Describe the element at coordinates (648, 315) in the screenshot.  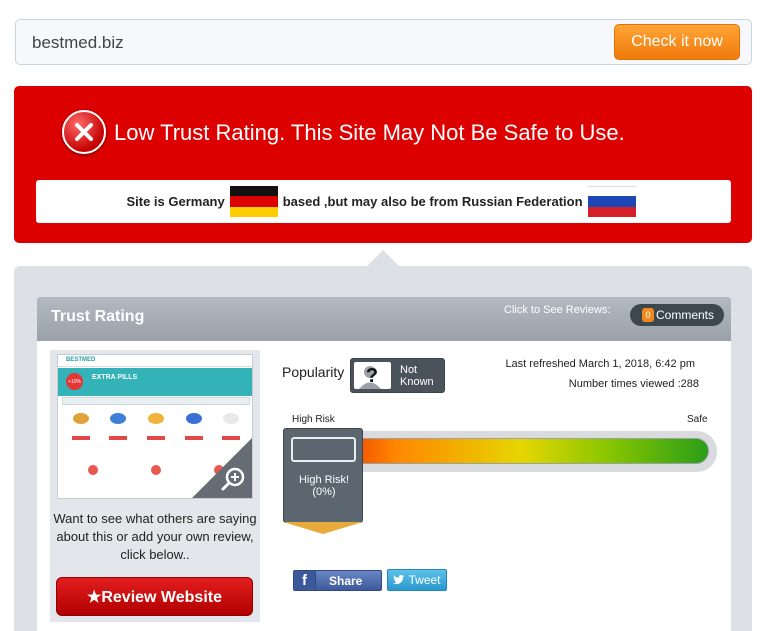
I see `comment-count-badge: 0` at that location.